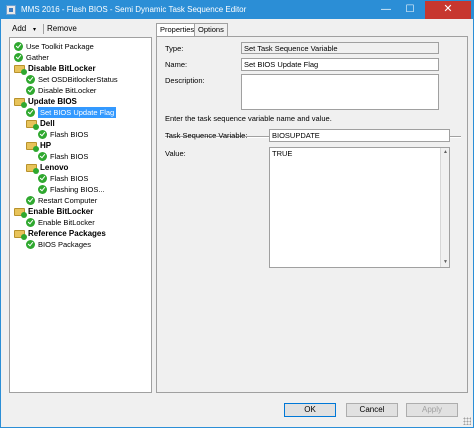  What do you see at coordinates (45, 102) in the screenshot?
I see `tree-group-update-bios: Update BIOS` at bounding box center [45, 102].